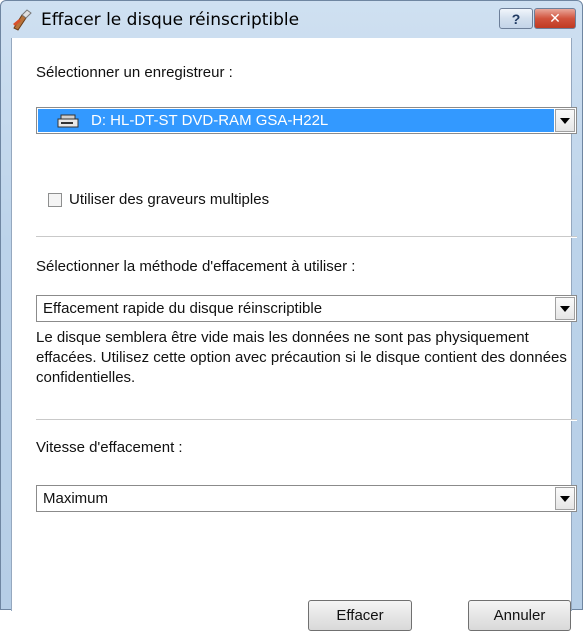 The width and height of the screenshot is (583, 631). I want to click on speed-select: Maximum, so click(306, 498).